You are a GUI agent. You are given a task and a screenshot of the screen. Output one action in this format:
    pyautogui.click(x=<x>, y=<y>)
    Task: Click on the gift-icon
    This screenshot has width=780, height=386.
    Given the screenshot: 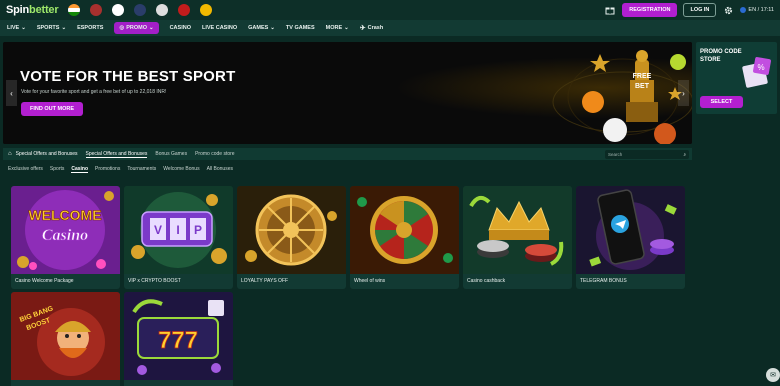 What is the action you would take?
    pyautogui.click(x=610, y=10)
    